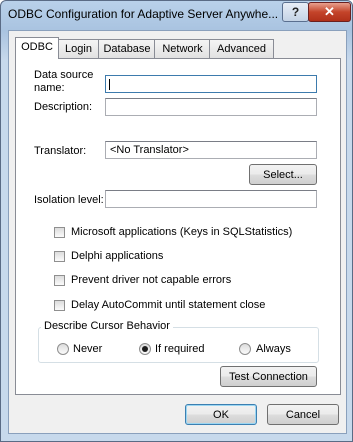 The image size is (353, 442). Describe the element at coordinates (273, 349) in the screenshot. I see `cursor-always-label: Always` at that location.